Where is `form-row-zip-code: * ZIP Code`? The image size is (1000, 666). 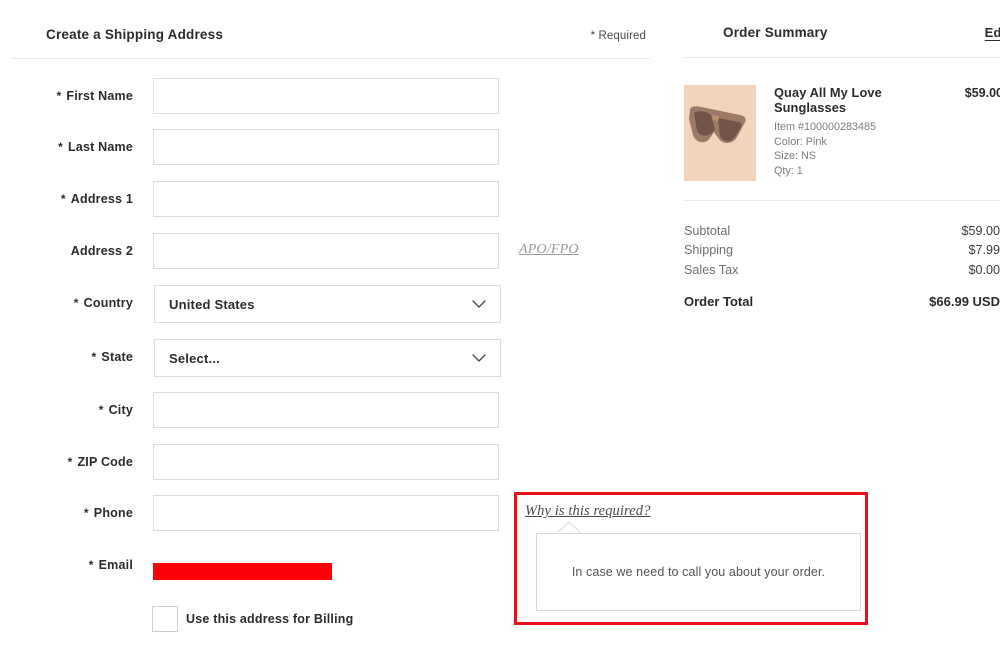 form-row-zip-code: * ZIP Code is located at coordinates (330, 470).